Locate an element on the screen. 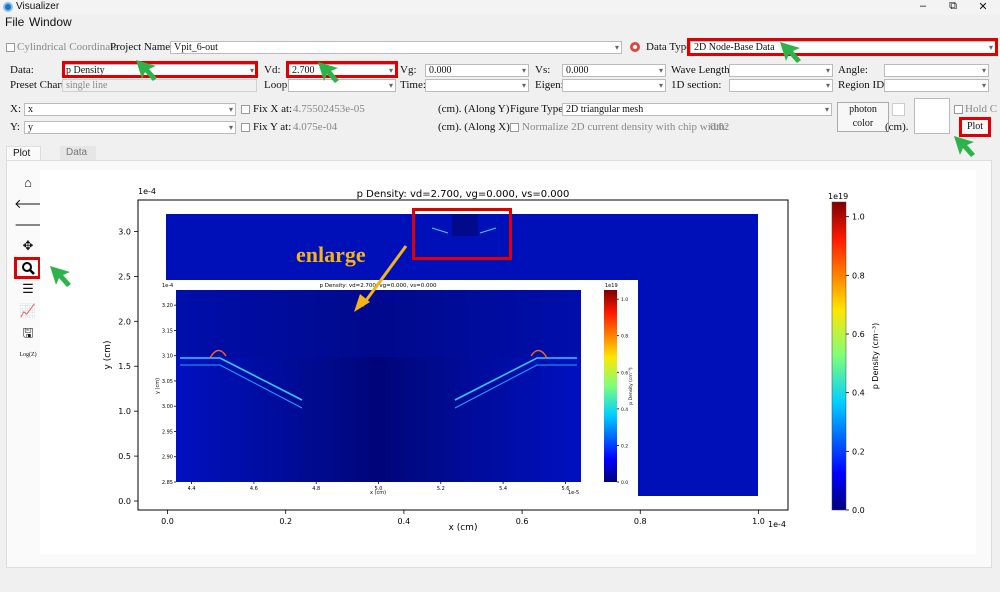  photon-color-swatch is located at coordinates (898, 109).